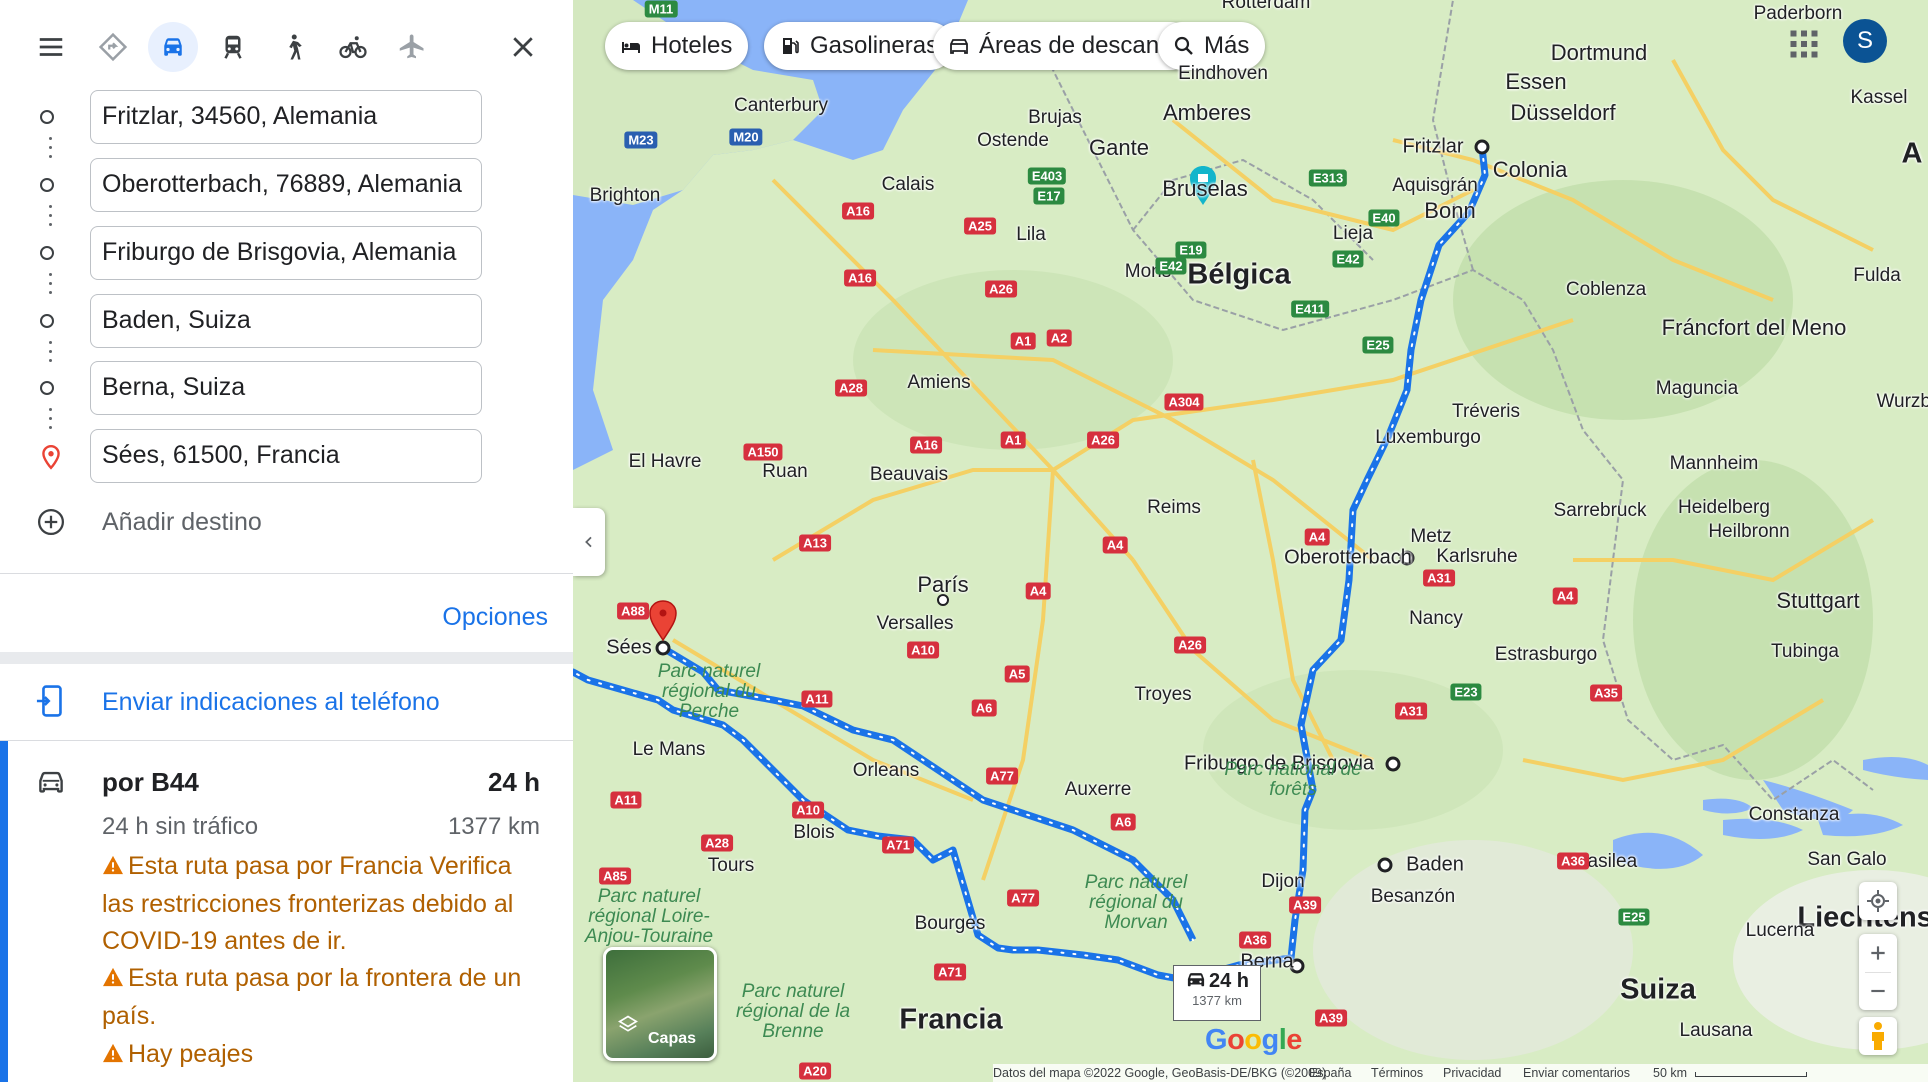  Describe the element at coordinates (1317, 537) in the screenshot. I see `road-shield: A4` at that location.